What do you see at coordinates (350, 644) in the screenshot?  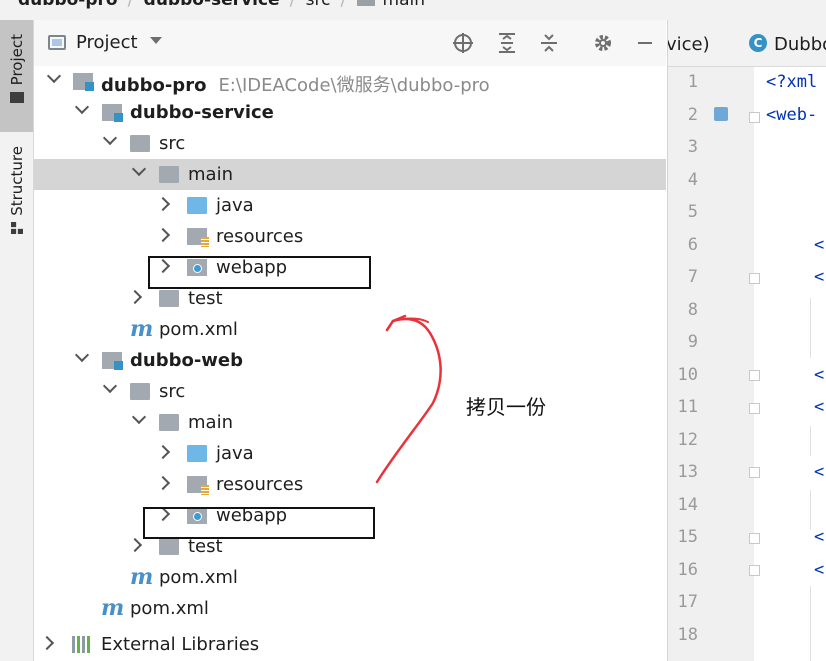 I see `tree-row-external-libraries: External Libraries` at bounding box center [350, 644].